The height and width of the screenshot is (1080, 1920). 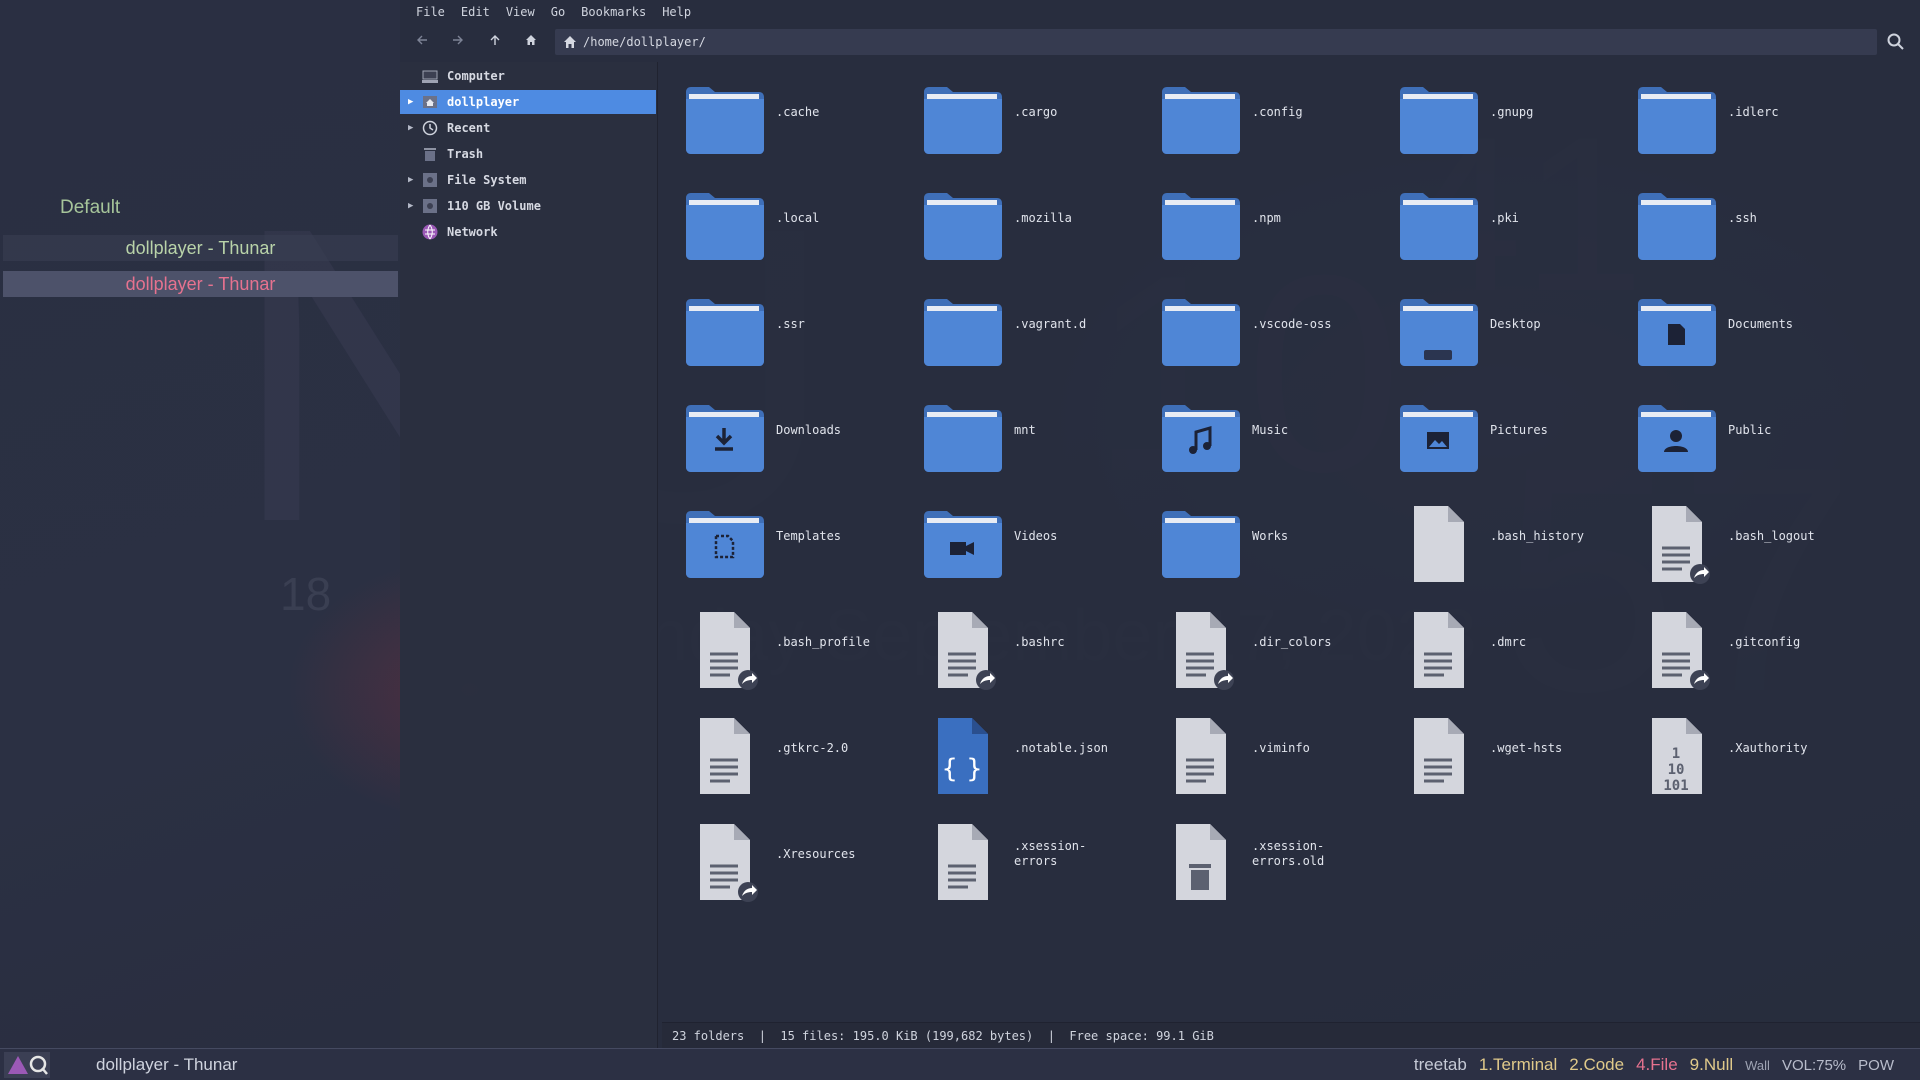 I want to click on menu-go: Go, so click(x=558, y=12).